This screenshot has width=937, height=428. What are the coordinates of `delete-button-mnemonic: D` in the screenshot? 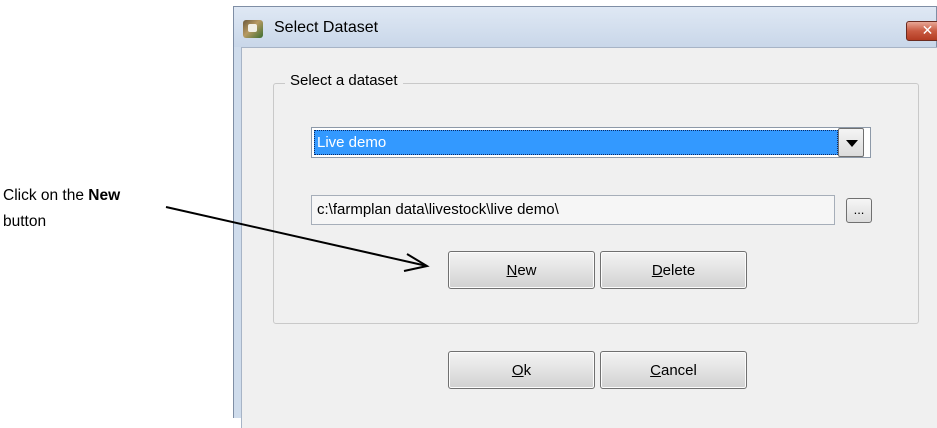 It's located at (657, 270).